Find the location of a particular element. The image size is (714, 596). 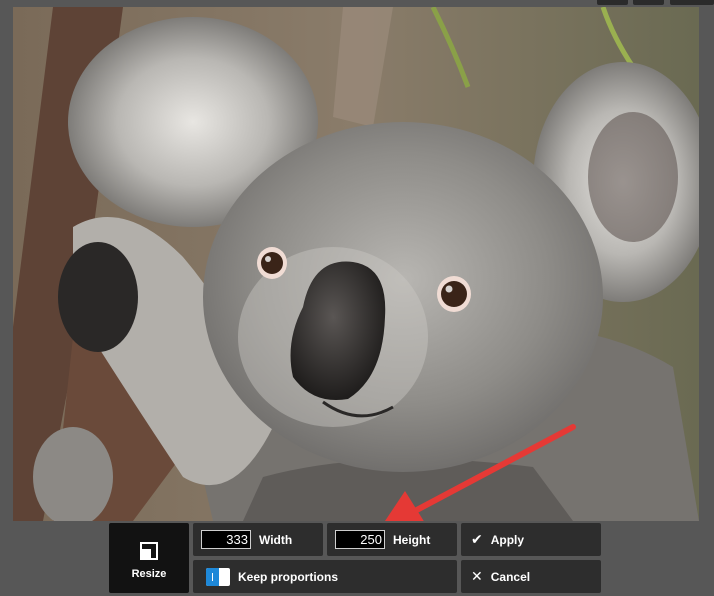

keep-proportions-toggle is located at coordinates (218, 576).